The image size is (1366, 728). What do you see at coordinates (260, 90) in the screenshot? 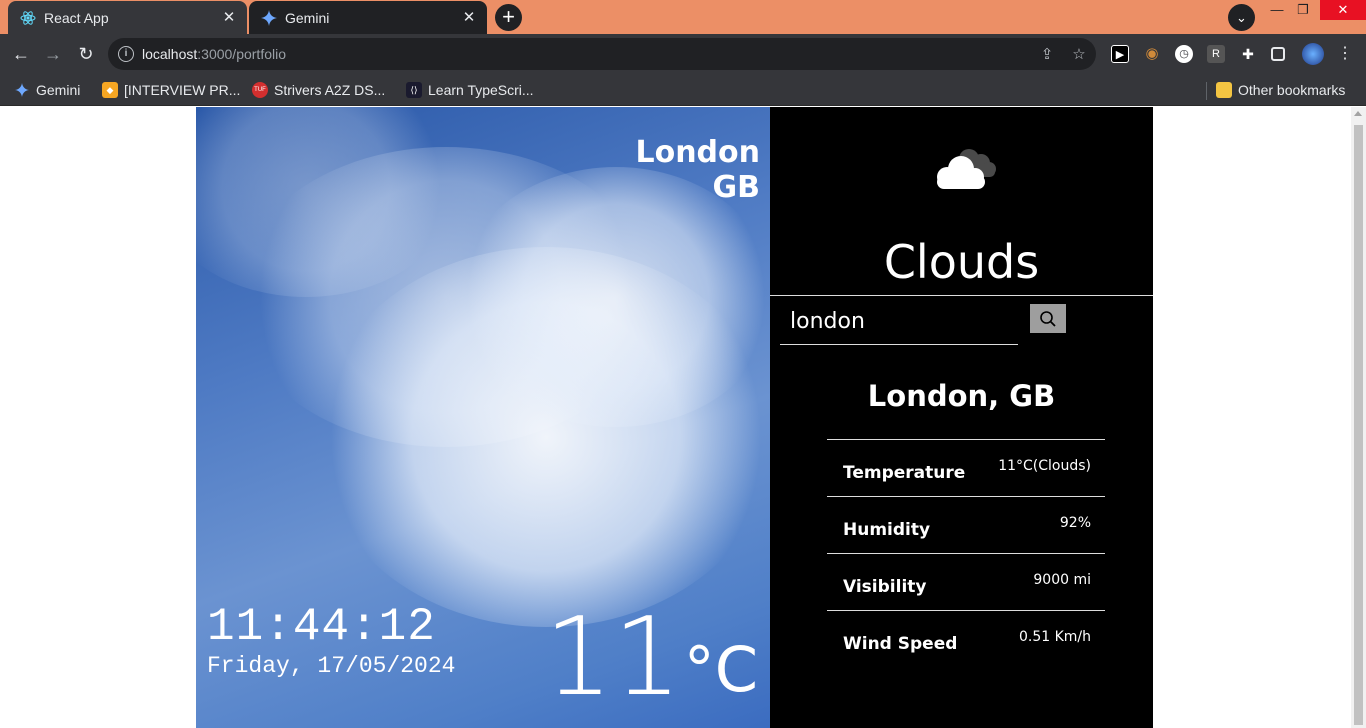
I see `tuf-icon: TUF` at bounding box center [260, 90].